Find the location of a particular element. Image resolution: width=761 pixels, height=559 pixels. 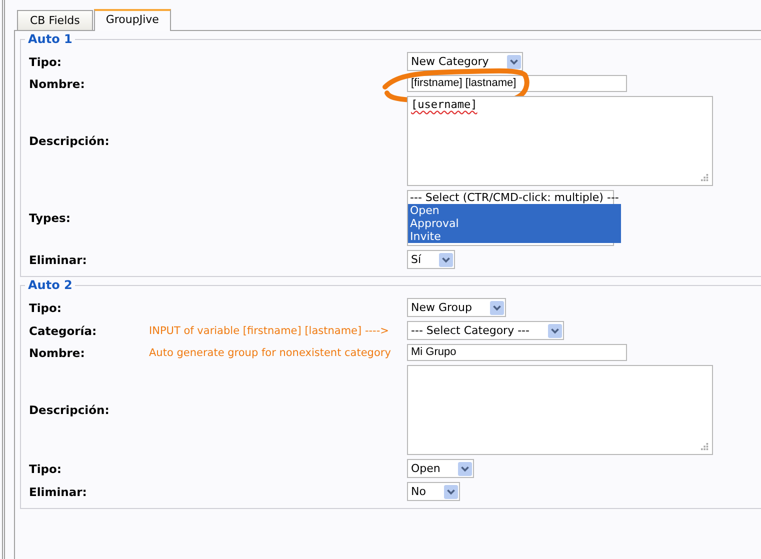

field-label: Types: is located at coordinates (50, 218).